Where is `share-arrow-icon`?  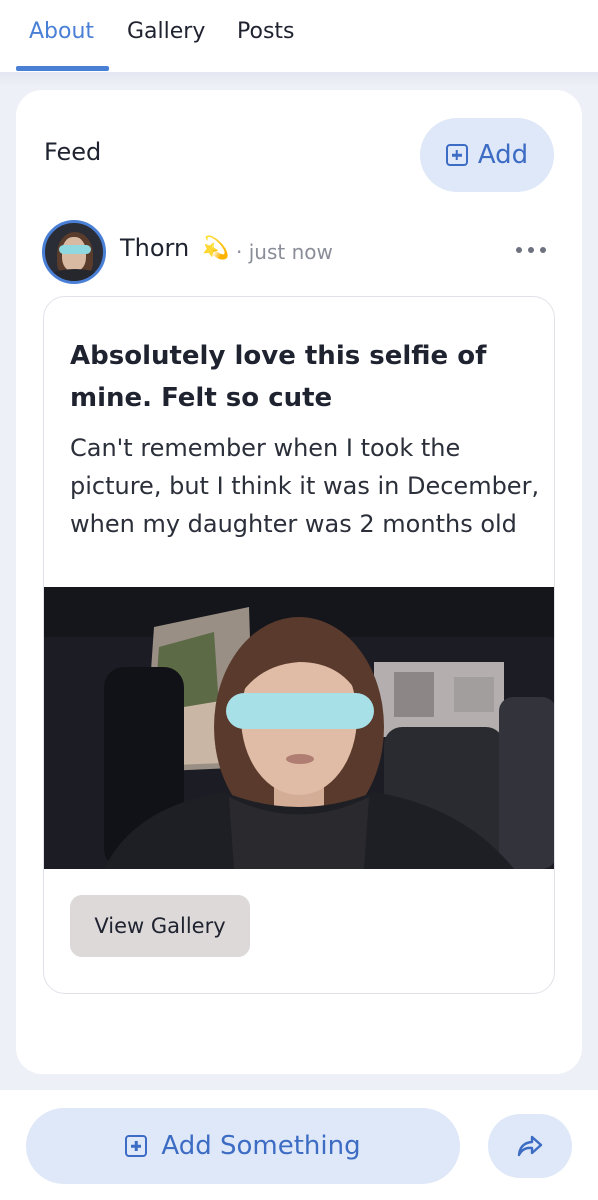 share-arrow-icon is located at coordinates (530, 1146).